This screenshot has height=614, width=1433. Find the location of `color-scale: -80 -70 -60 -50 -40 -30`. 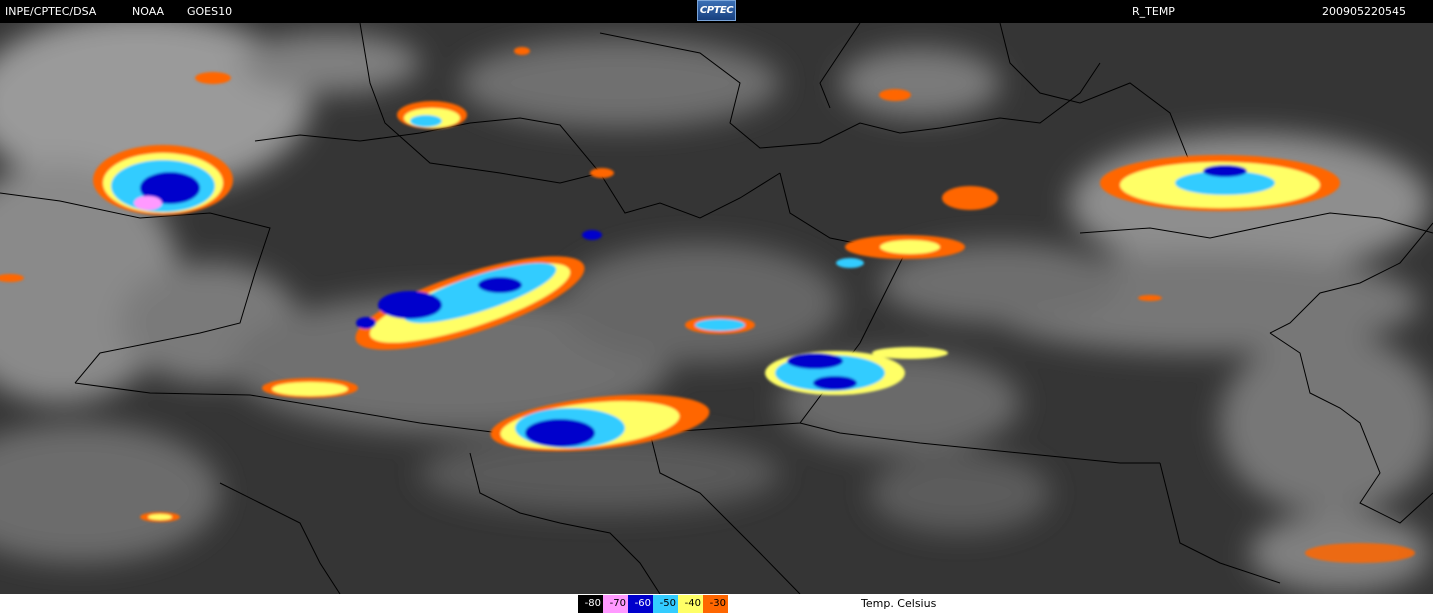

color-scale: -80 -70 -60 -50 -40 -30 is located at coordinates (653, 604).